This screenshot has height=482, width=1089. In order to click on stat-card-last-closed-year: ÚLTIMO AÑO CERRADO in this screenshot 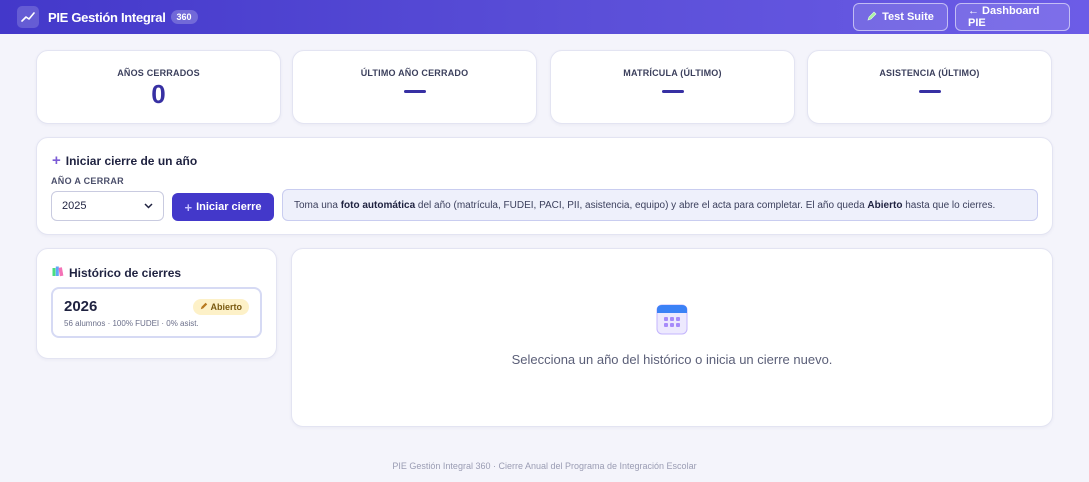, I will do `click(414, 87)`.